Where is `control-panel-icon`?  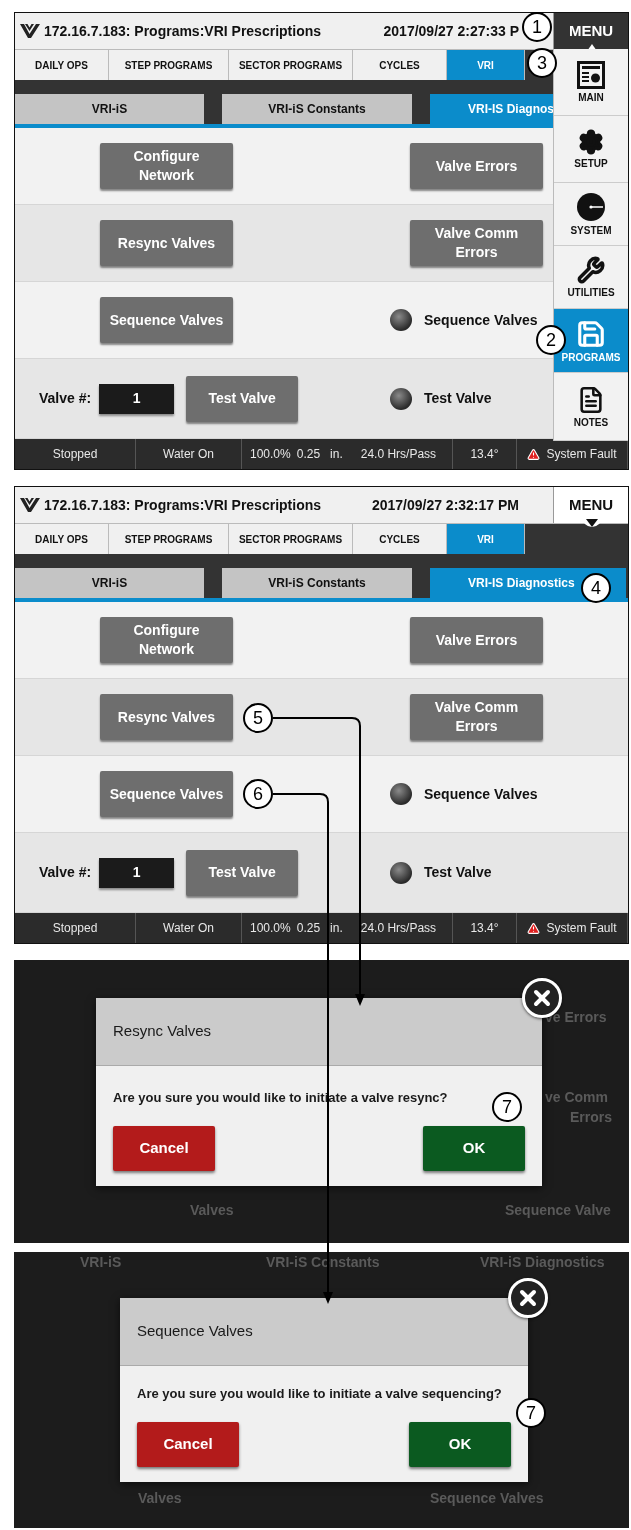
control-panel-icon is located at coordinates (591, 75).